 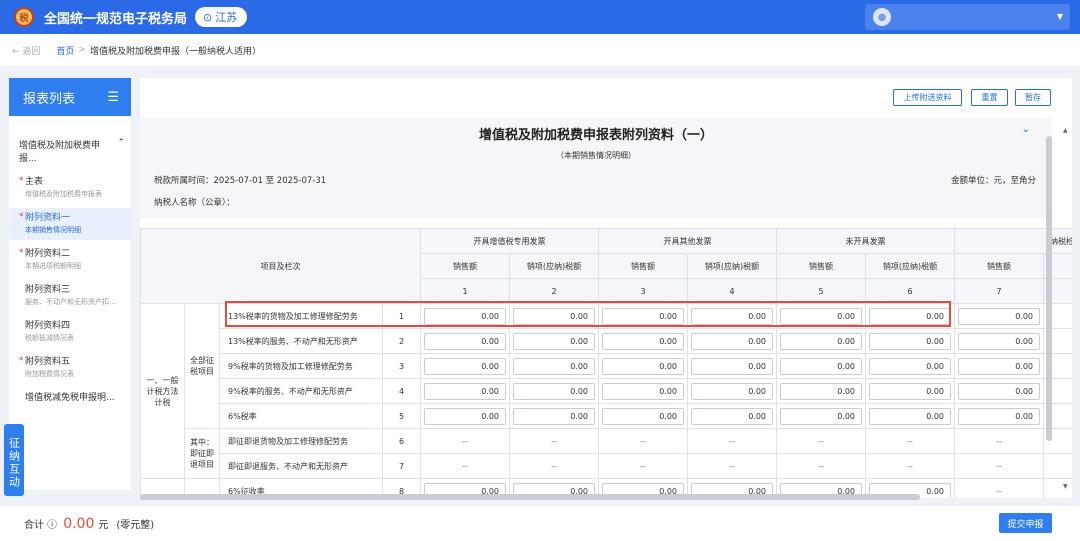 I want to click on horizontal-scrollbar, so click(x=530, y=497).